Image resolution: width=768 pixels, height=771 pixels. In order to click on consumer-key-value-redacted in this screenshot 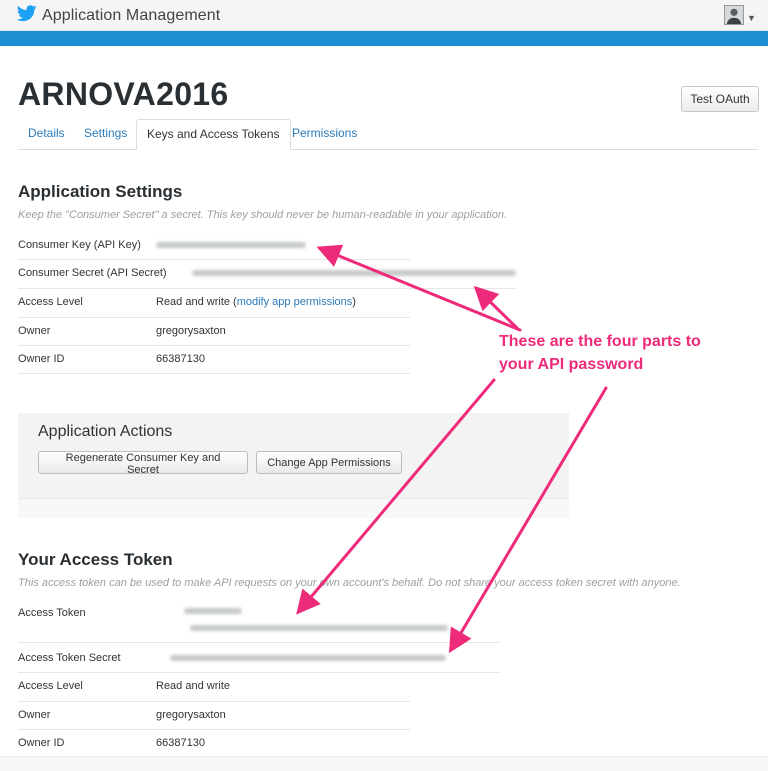, I will do `click(231, 245)`.